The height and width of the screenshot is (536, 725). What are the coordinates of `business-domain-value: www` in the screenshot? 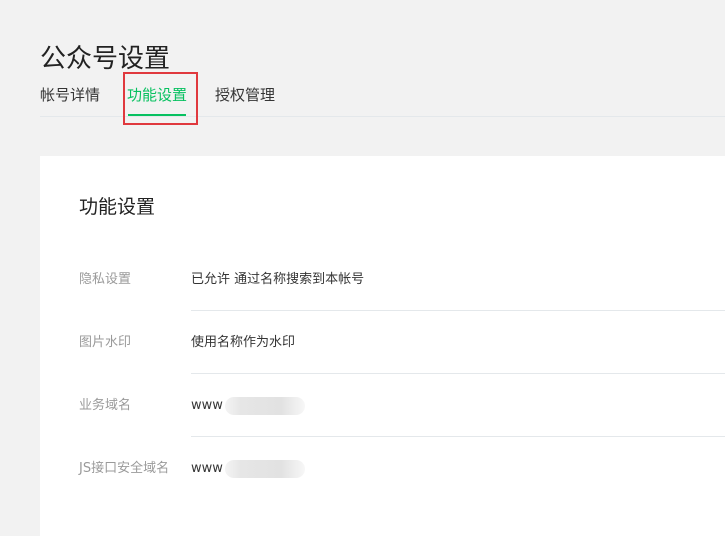 It's located at (248, 405).